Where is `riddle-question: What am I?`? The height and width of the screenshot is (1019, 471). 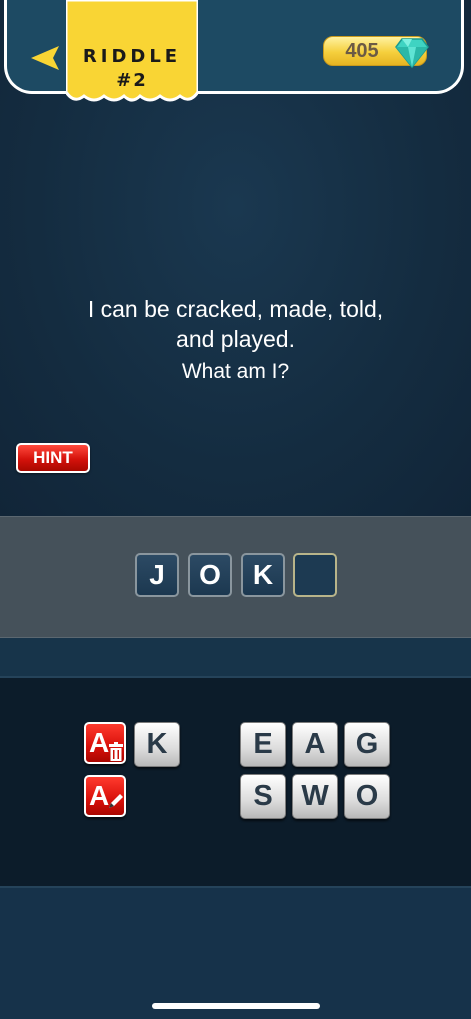
riddle-question: What am I? is located at coordinates (235, 371).